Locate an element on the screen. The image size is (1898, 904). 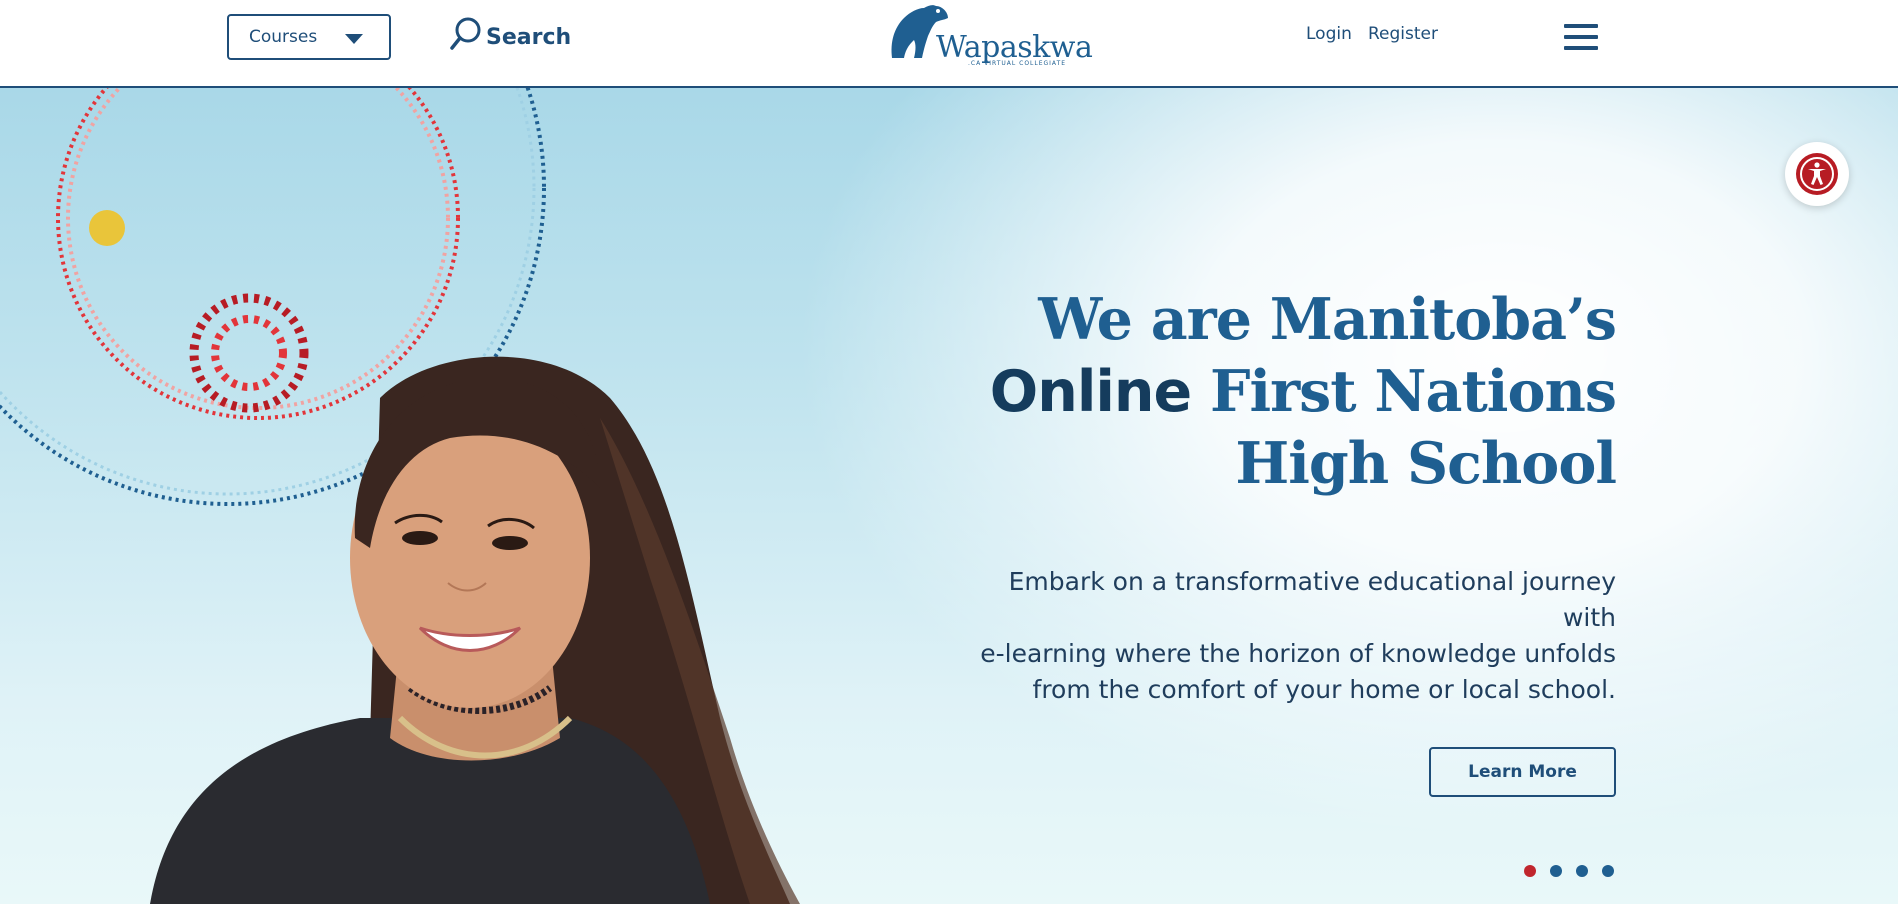
search-icon is located at coordinates (465, 33).